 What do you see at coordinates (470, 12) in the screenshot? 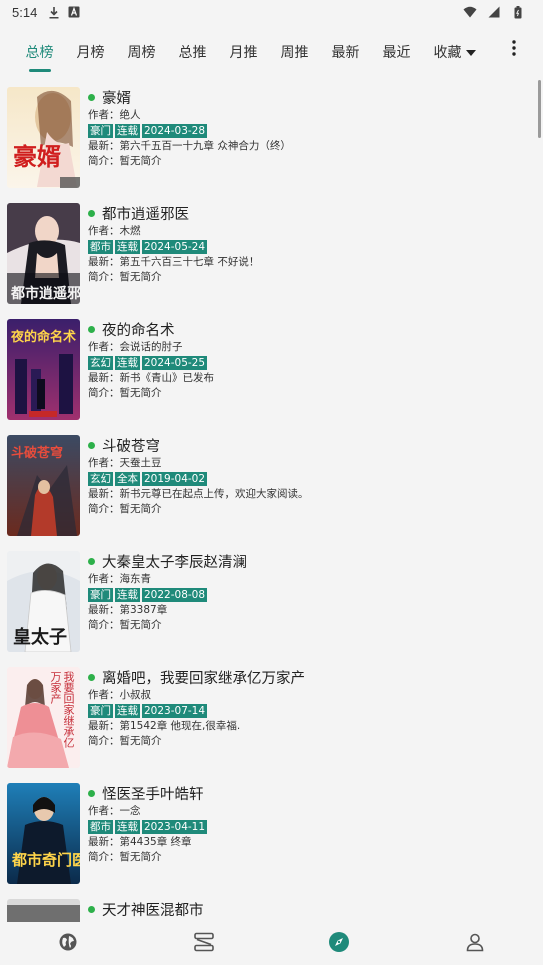
I see `wifi-icon` at bounding box center [470, 12].